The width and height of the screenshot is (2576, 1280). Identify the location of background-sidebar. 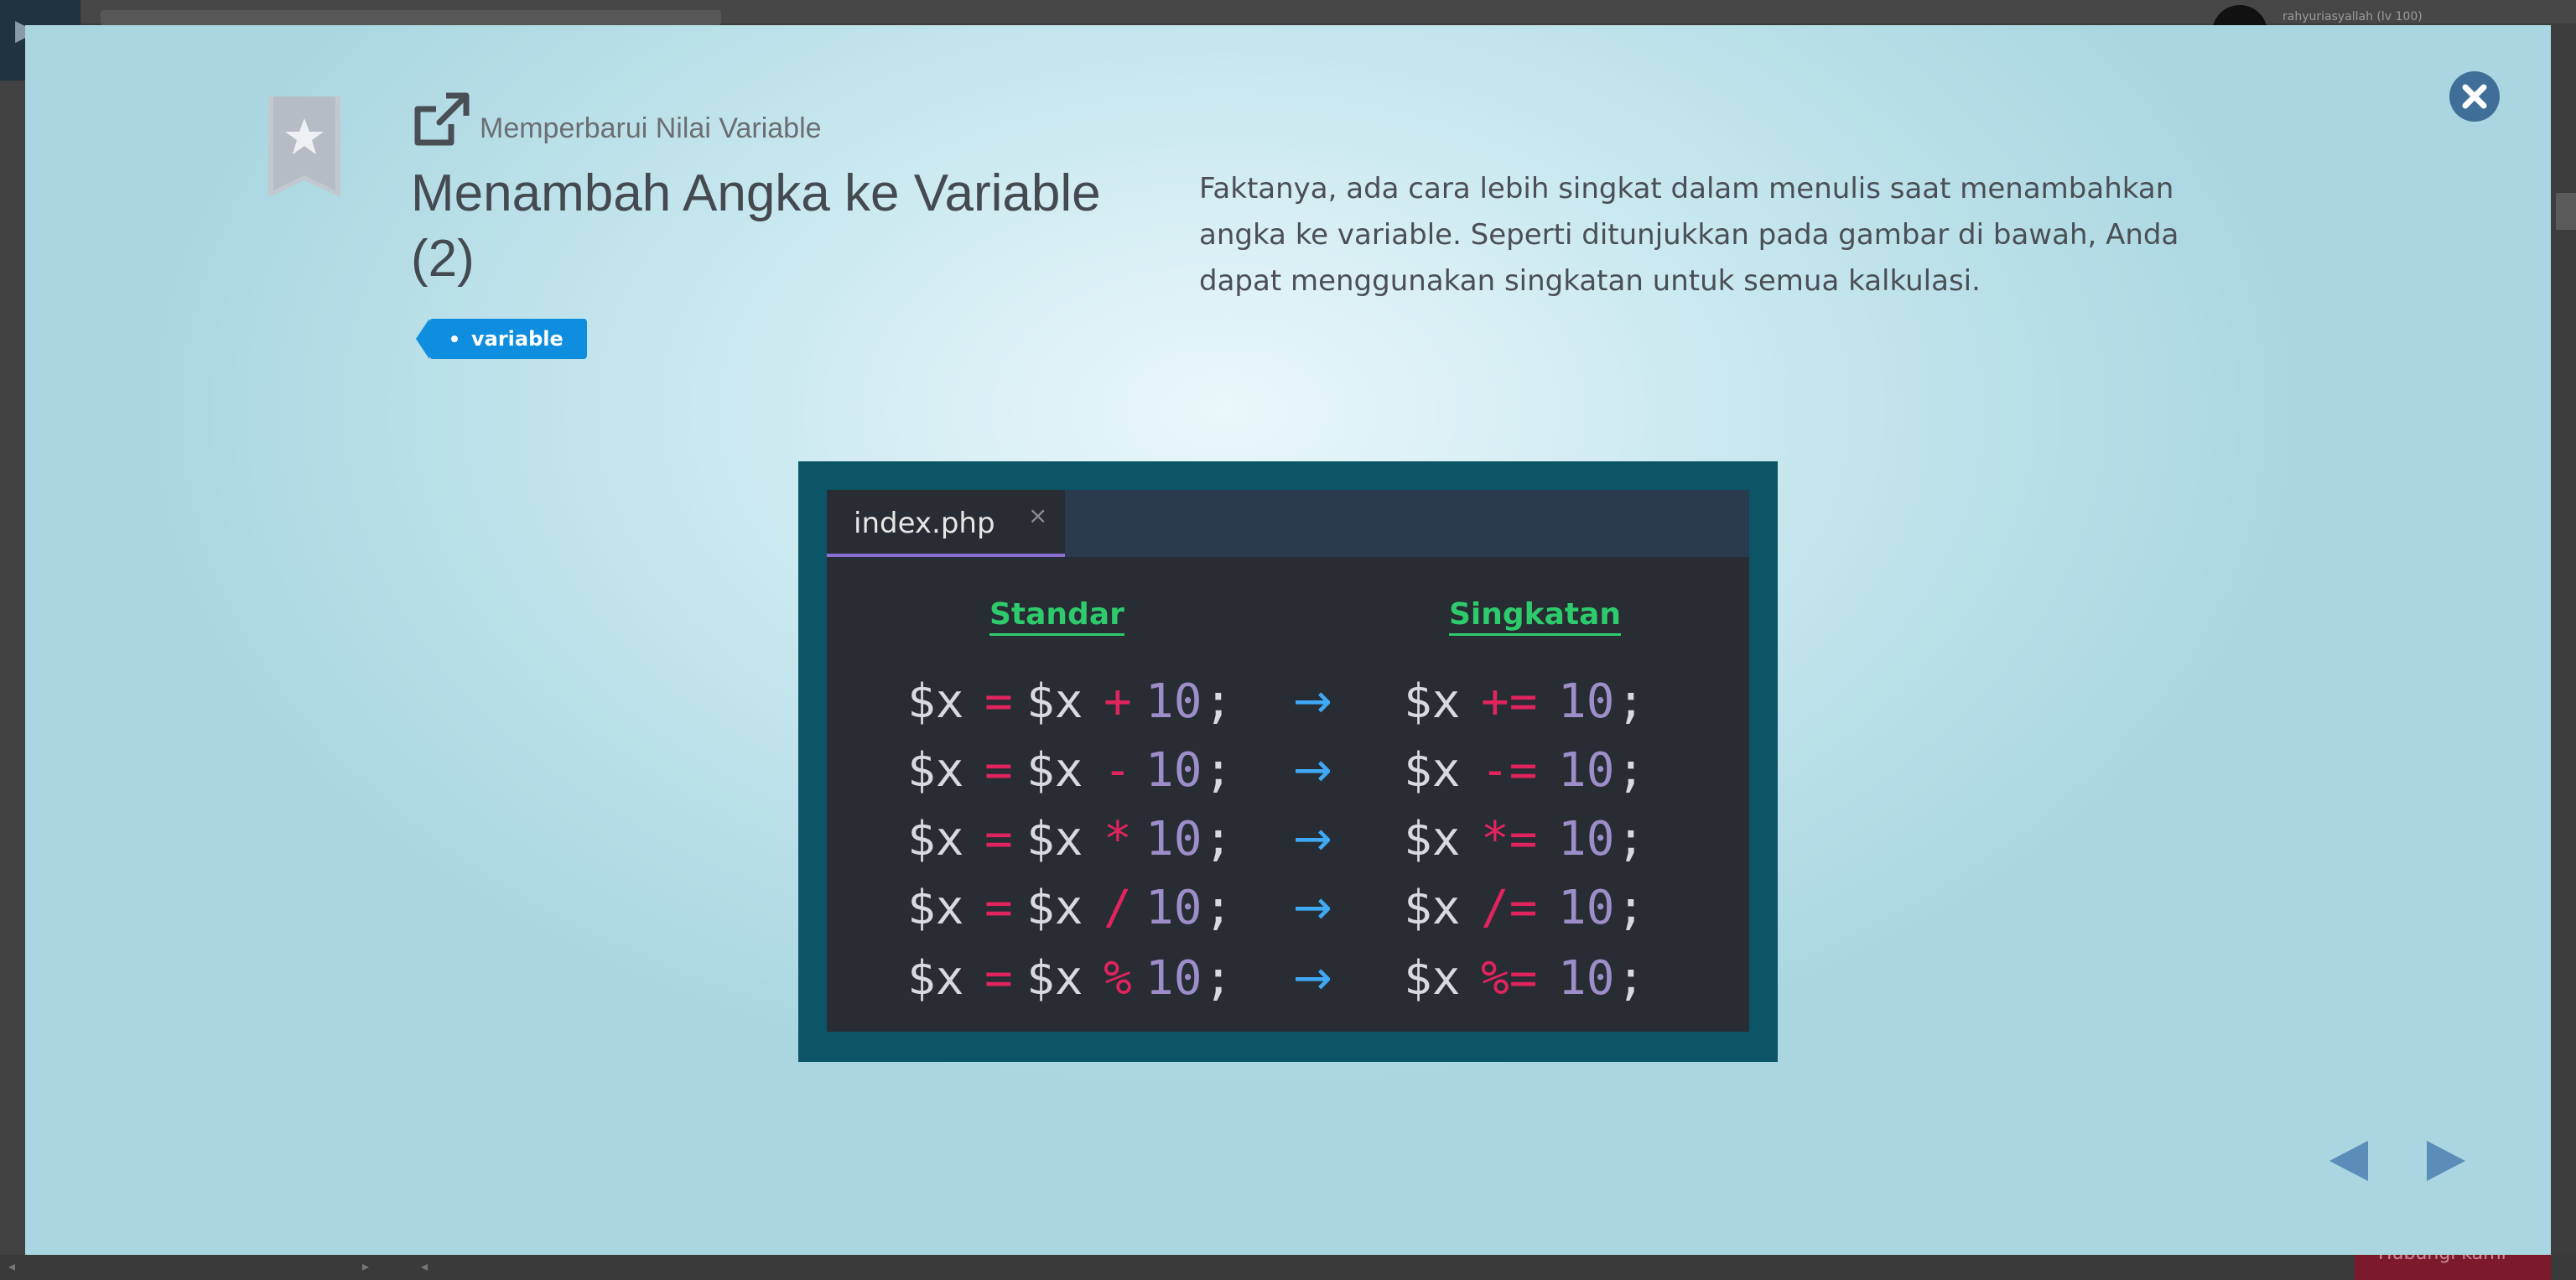
(12, 668).